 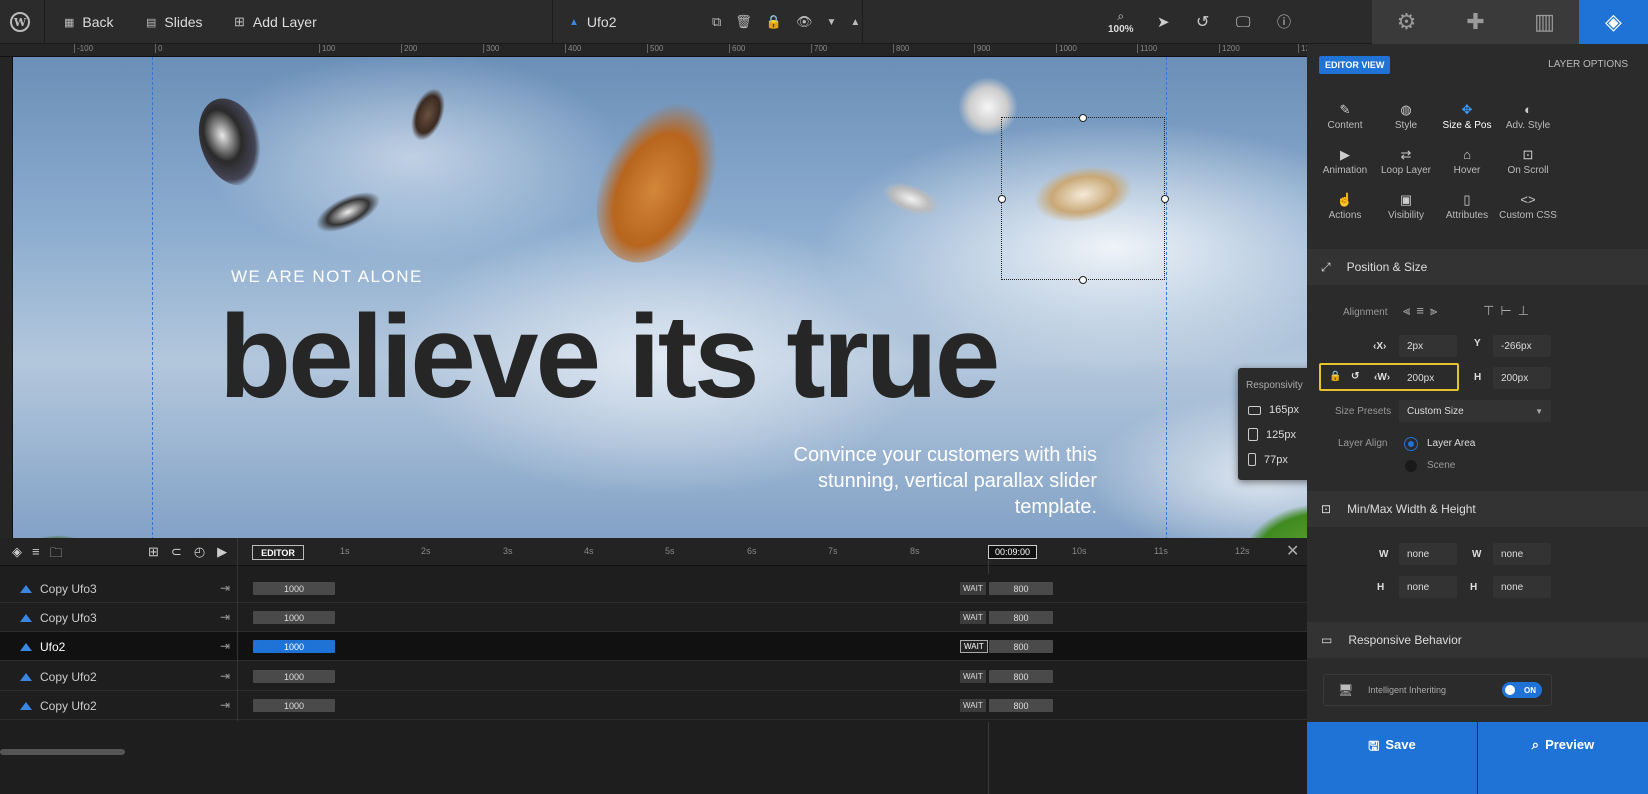 What do you see at coordinates (1273, 410) in the screenshot?
I see `responsivity-desktop: 165px` at bounding box center [1273, 410].